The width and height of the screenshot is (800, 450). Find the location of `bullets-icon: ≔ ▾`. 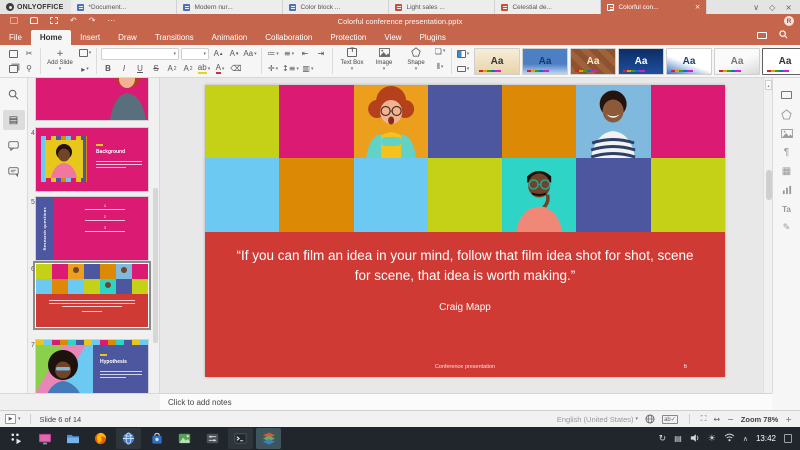

bullets-icon: ≔ ▾ is located at coordinates (273, 53).